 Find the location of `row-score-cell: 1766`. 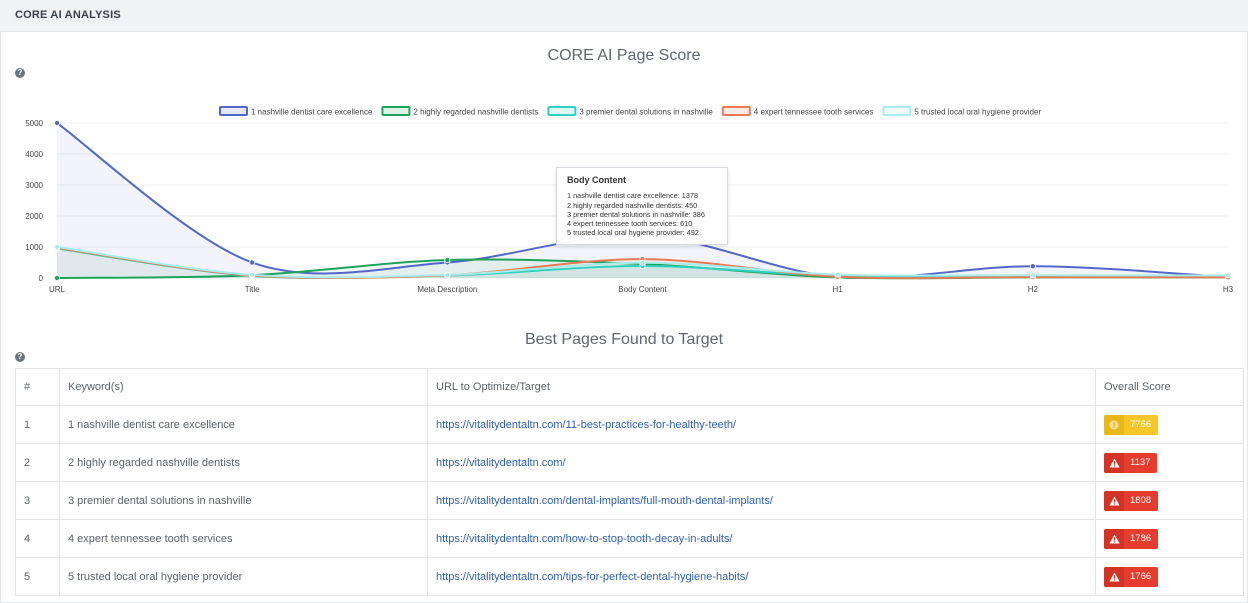

row-score-cell: 1766 is located at coordinates (1169, 576).